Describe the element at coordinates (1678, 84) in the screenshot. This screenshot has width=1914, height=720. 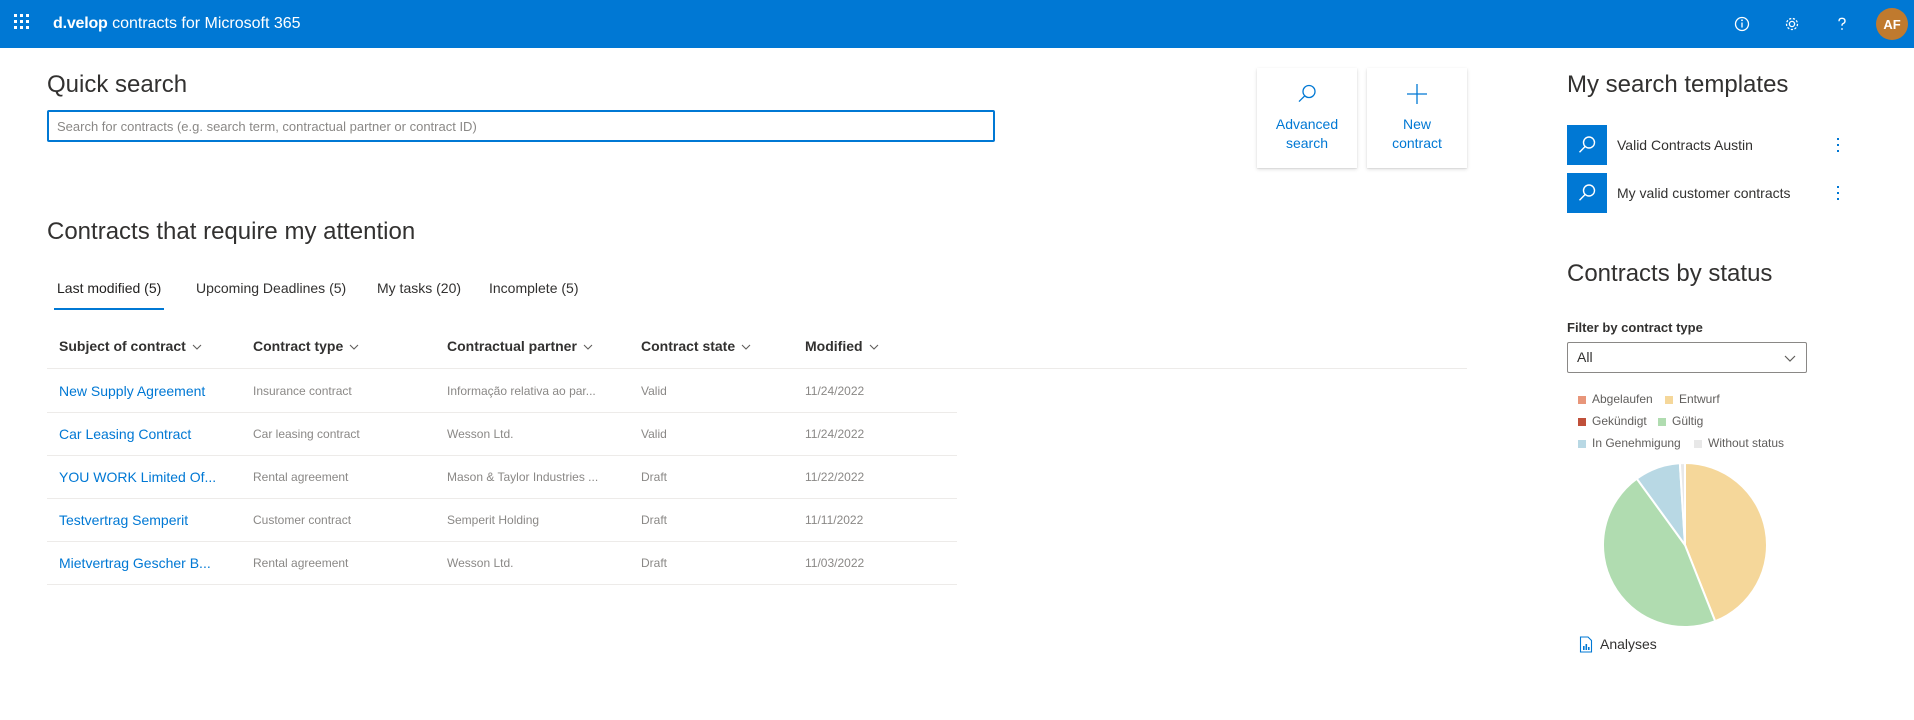
I see `search-templates-title: My search templates` at that location.